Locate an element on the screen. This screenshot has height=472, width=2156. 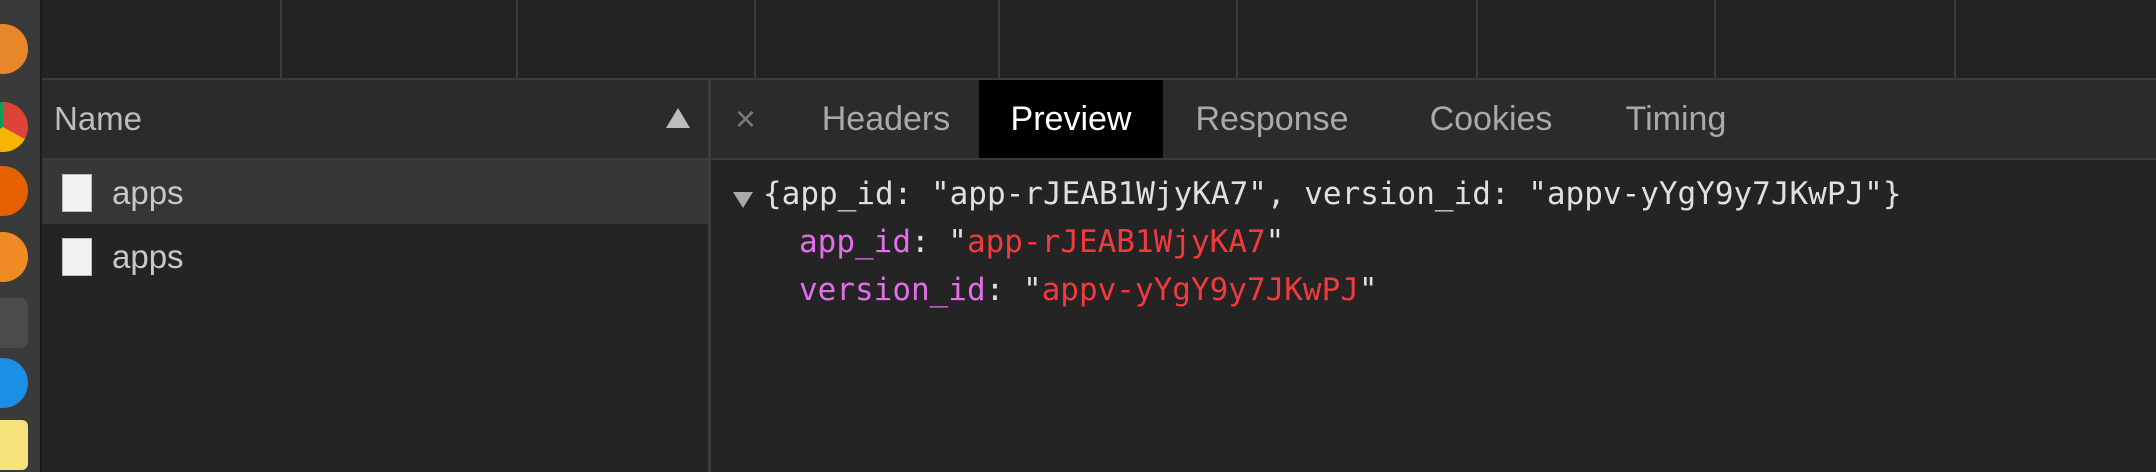
tab-headers: Headers is located at coordinates (886, 119).